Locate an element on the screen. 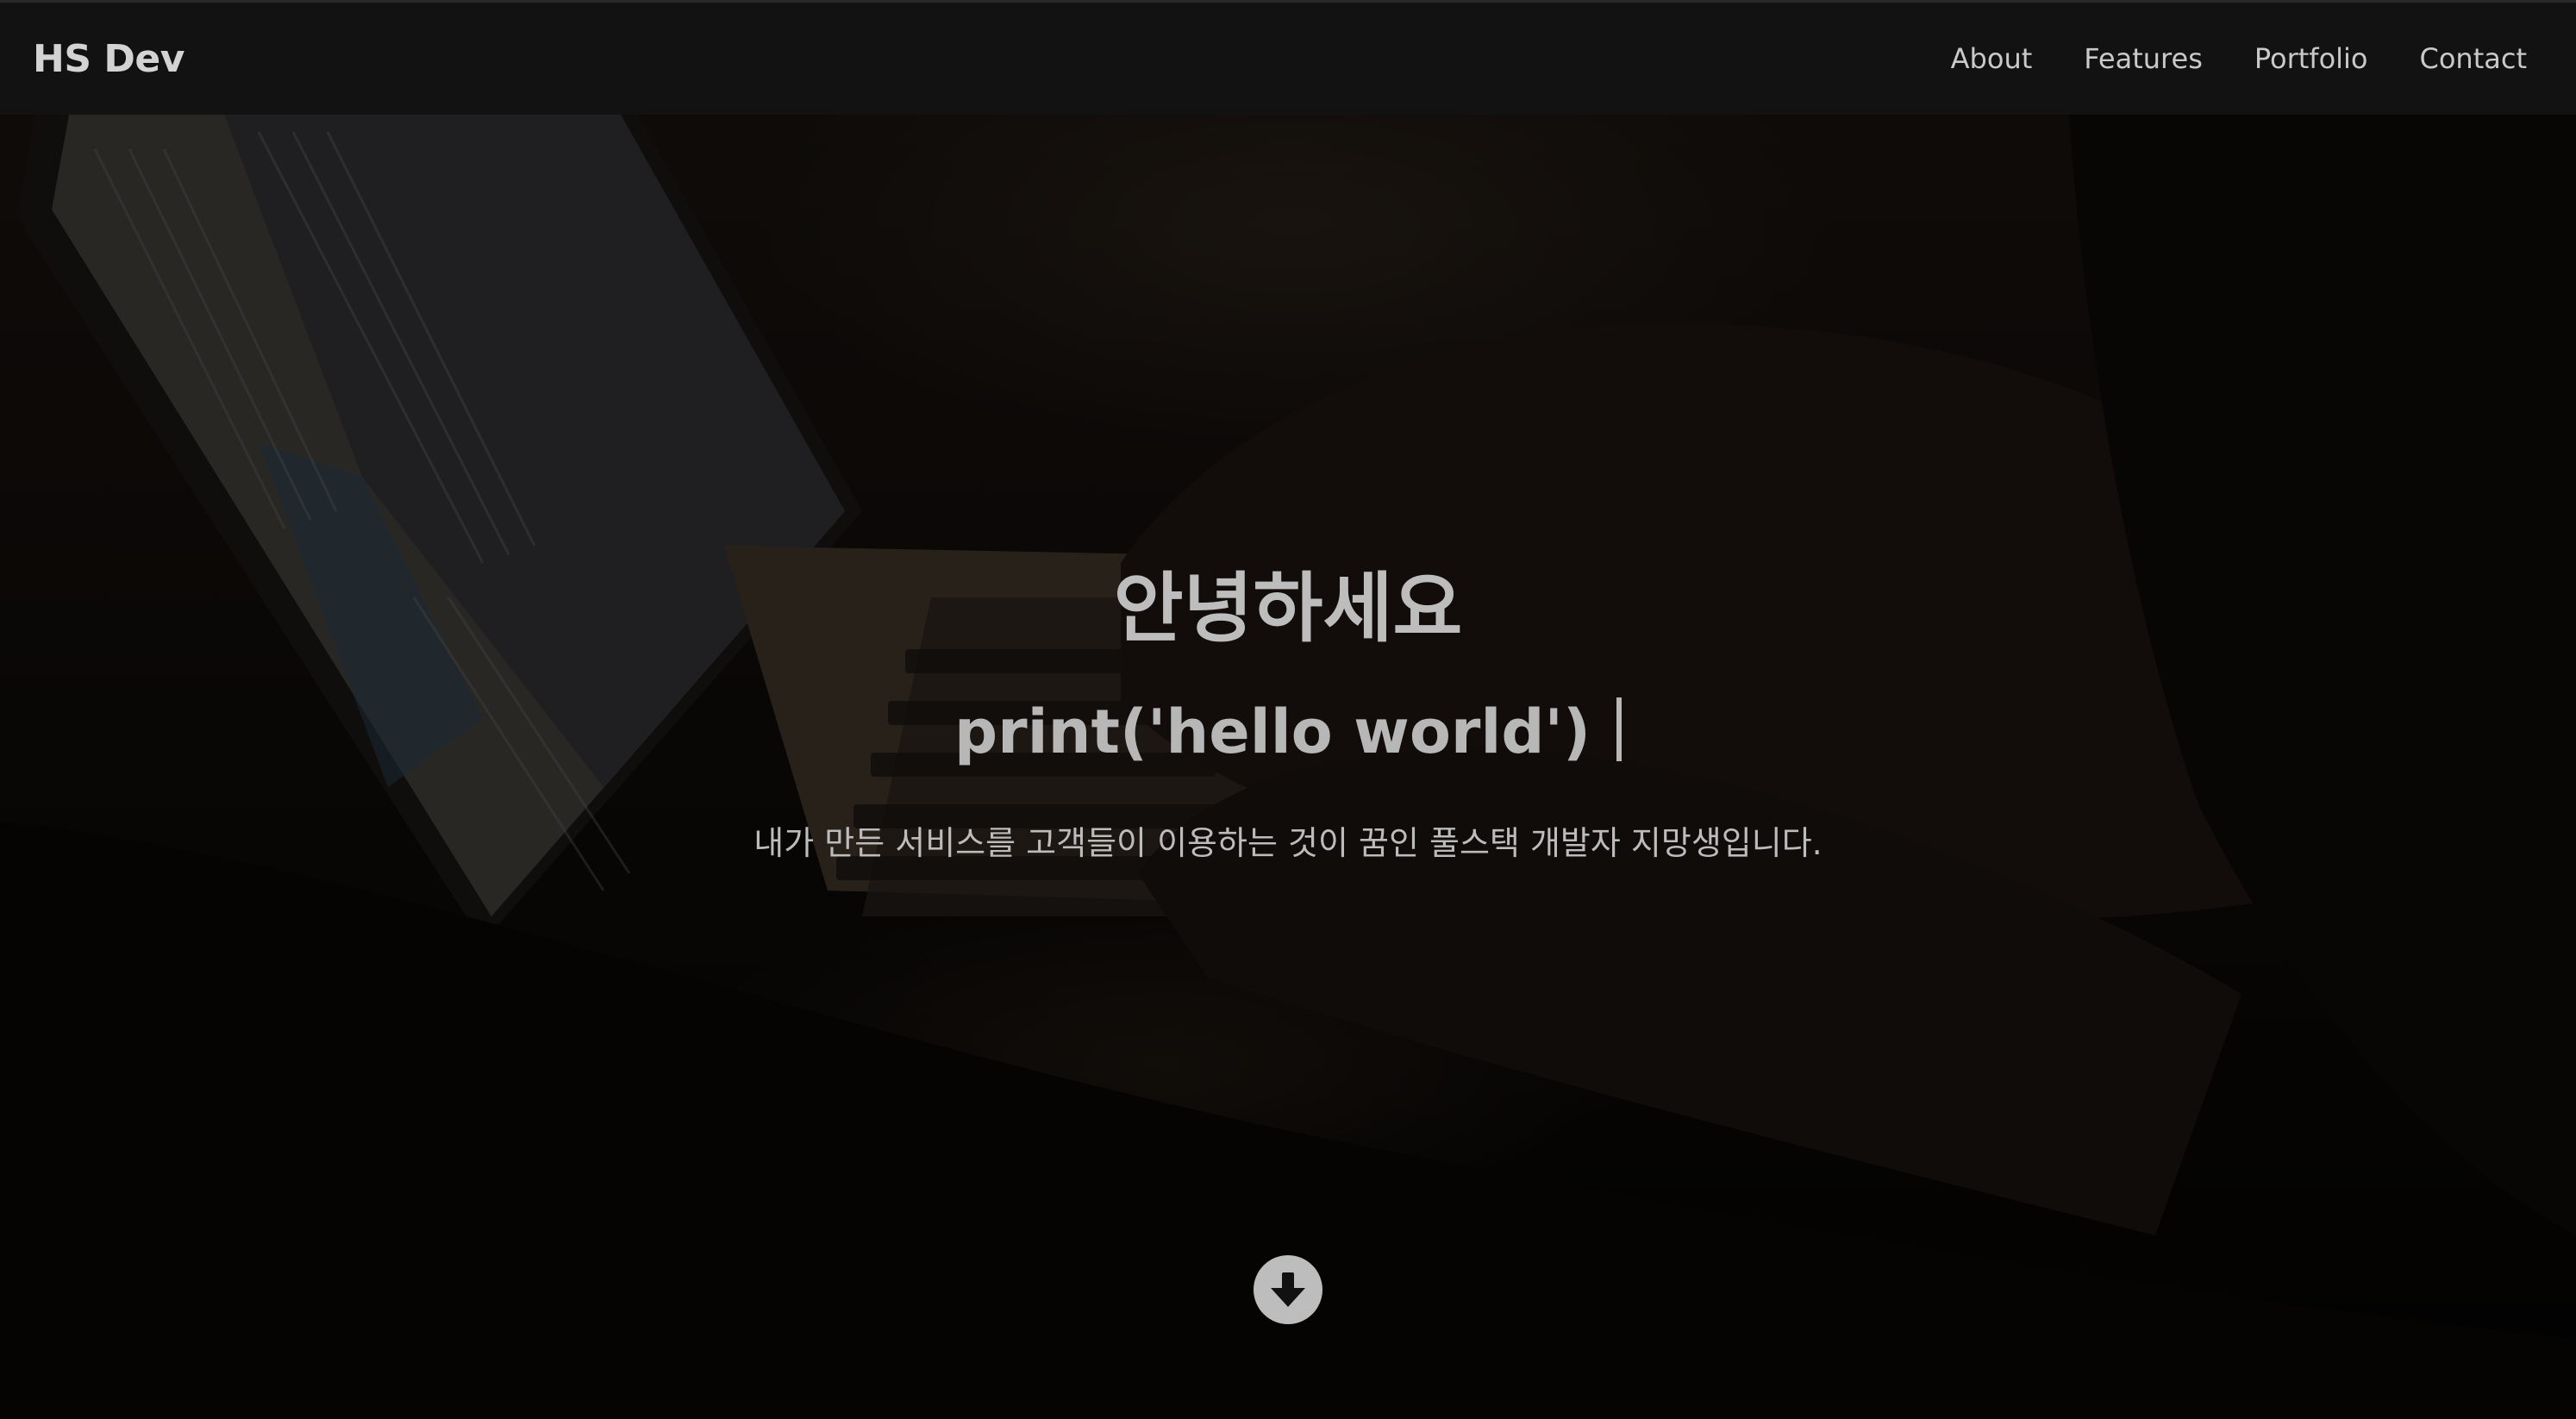  nav-link-contact: Contact is located at coordinates (2474, 58).